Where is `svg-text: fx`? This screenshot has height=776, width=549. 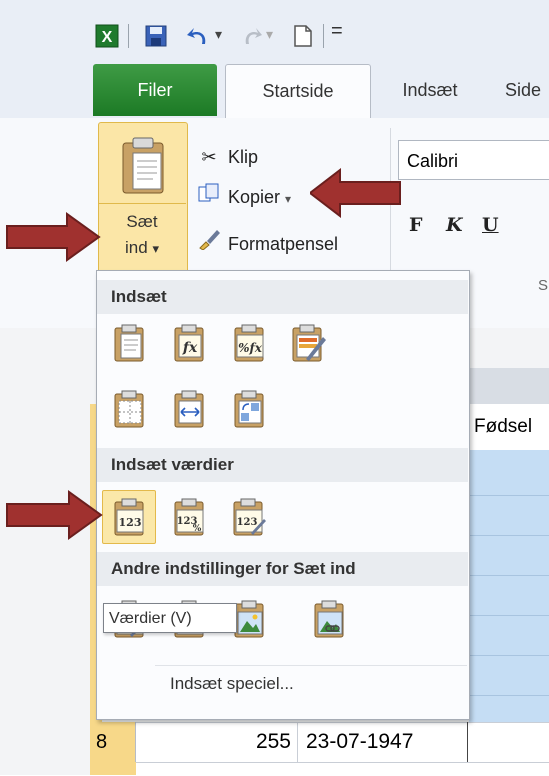 svg-text: fx is located at coordinates (190, 348).